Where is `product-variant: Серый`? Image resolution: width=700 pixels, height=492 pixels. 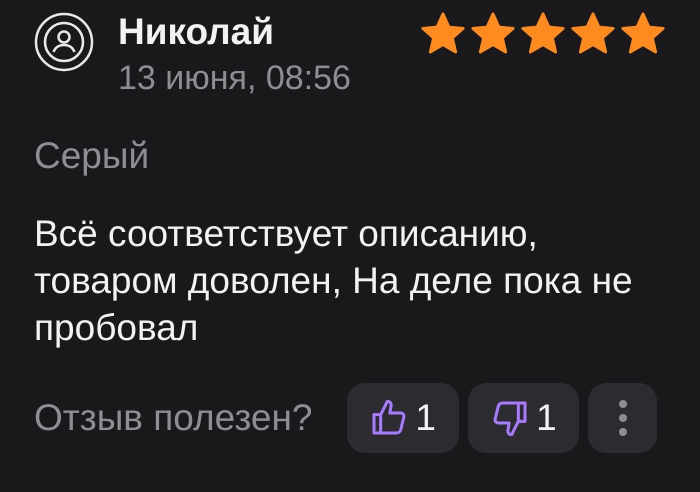 product-variant: Серый is located at coordinates (92, 156).